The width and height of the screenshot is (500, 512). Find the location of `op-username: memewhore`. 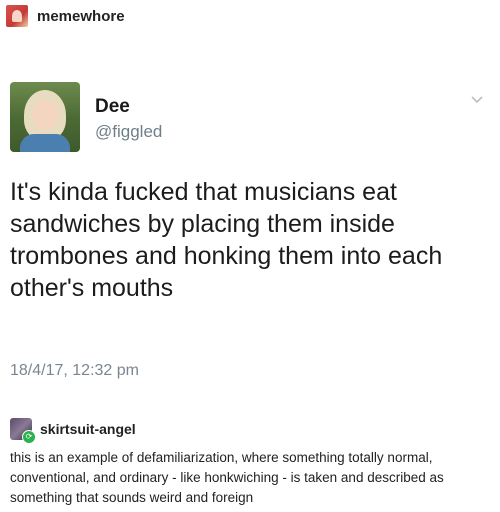

op-username: memewhore is located at coordinates (81, 16).